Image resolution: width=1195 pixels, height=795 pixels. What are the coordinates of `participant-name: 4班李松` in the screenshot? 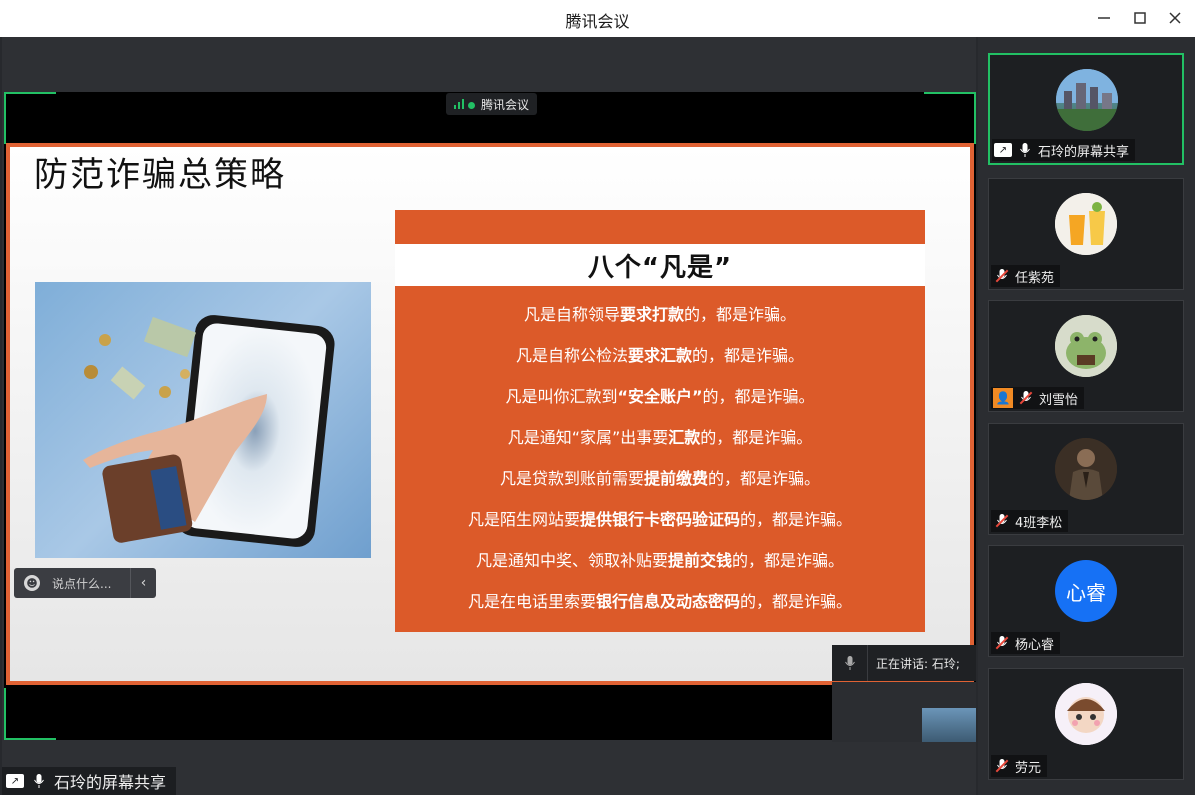 It's located at (1039, 523).